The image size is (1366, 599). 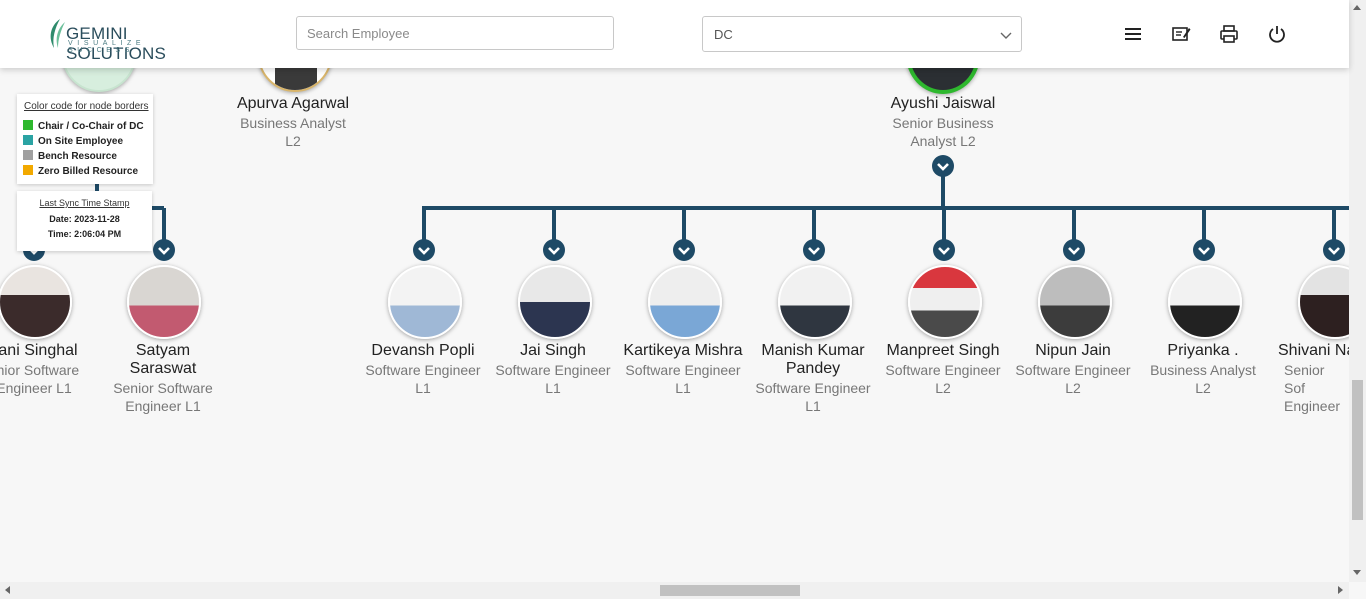 What do you see at coordinates (423, 350) in the screenshot?
I see `employee-name: Devansh Popli` at bounding box center [423, 350].